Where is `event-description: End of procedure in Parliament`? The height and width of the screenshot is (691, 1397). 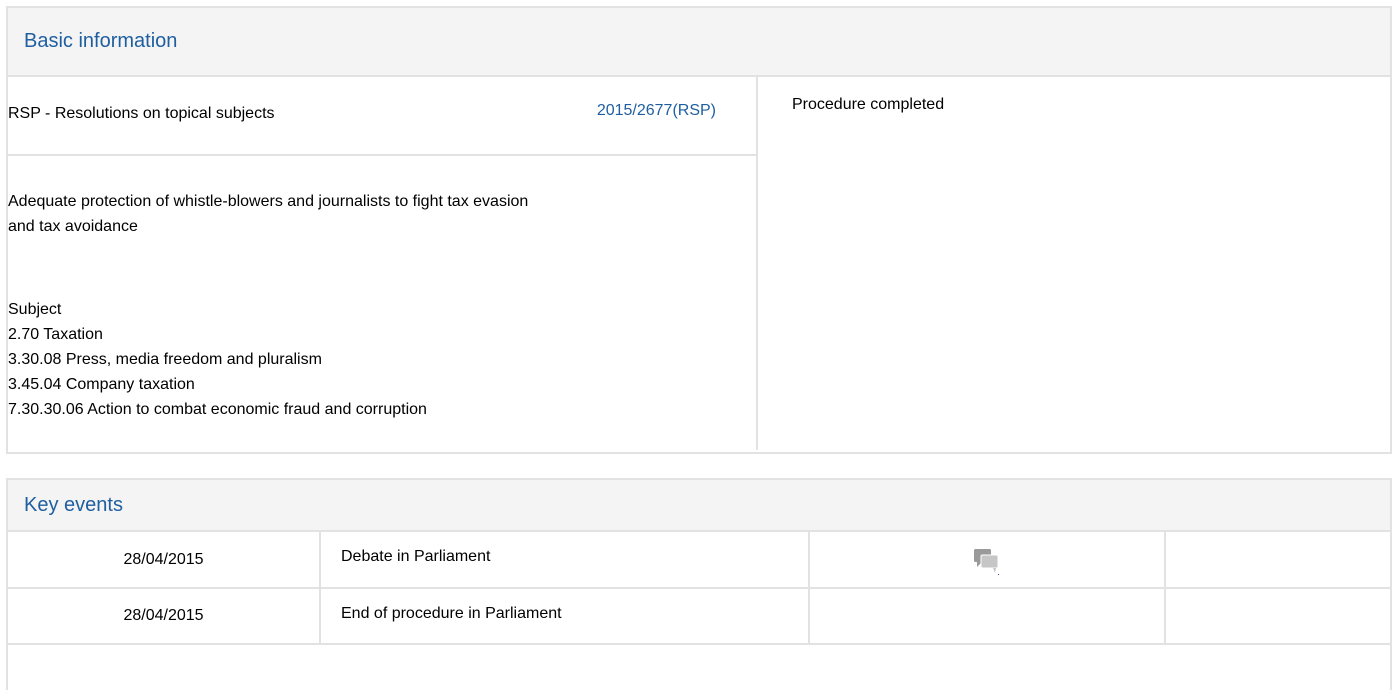 event-description: End of procedure in Parliament is located at coordinates (565, 616).